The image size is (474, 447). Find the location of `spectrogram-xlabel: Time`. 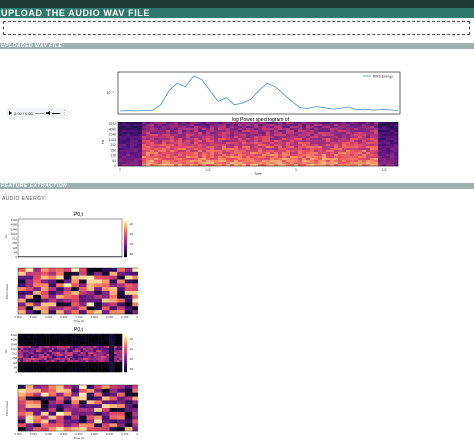

spectrogram-xlabel: Time is located at coordinates (258, 174).